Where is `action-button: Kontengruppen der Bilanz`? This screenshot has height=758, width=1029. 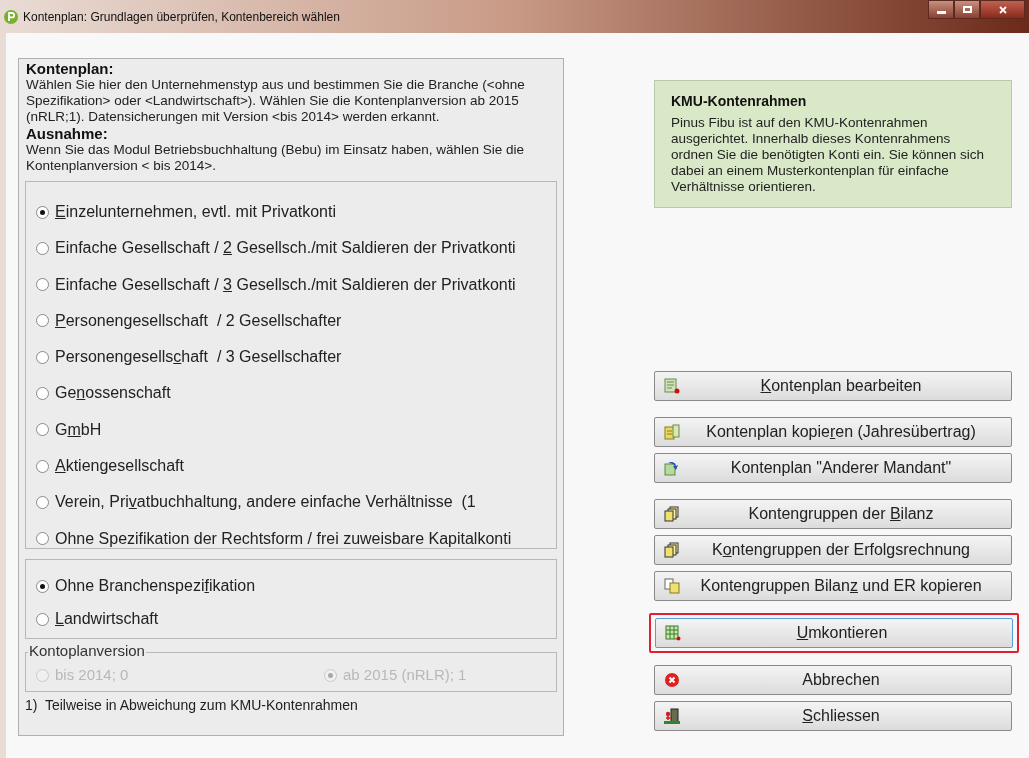
action-button: Kontengruppen der Bilanz is located at coordinates (833, 514).